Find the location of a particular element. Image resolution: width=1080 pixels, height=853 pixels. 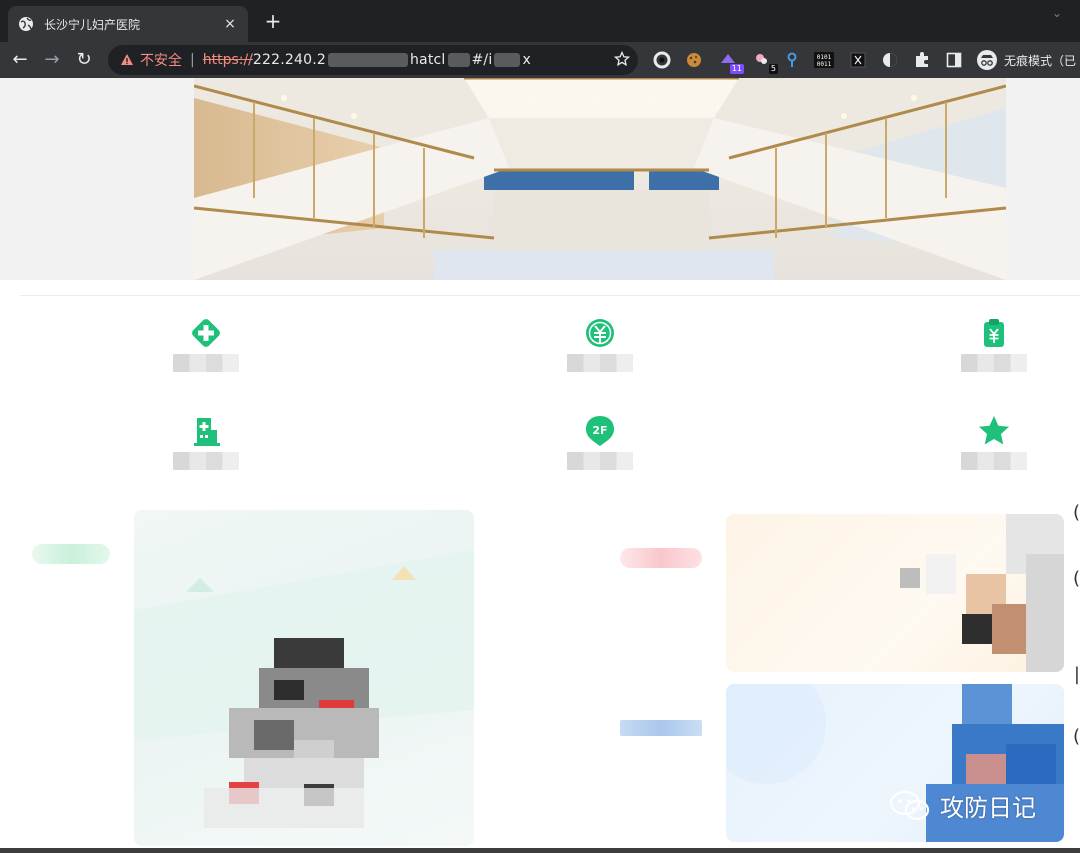

medical-cross-icon is located at coordinates (206, 333).